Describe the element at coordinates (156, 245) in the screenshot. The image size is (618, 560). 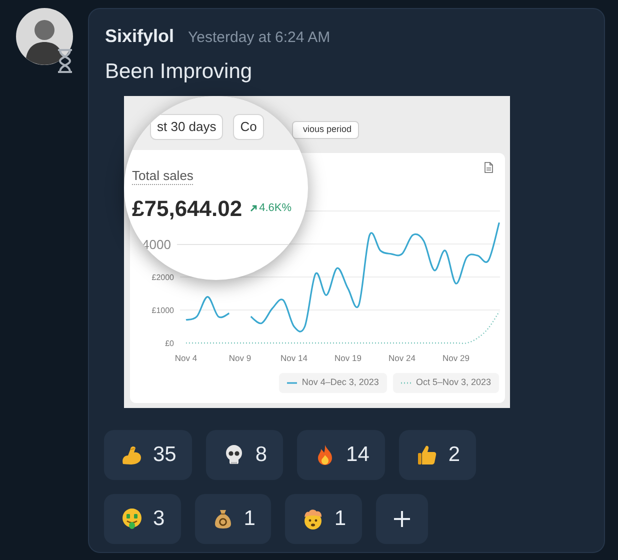
I see `axis-label: 4000` at that location.